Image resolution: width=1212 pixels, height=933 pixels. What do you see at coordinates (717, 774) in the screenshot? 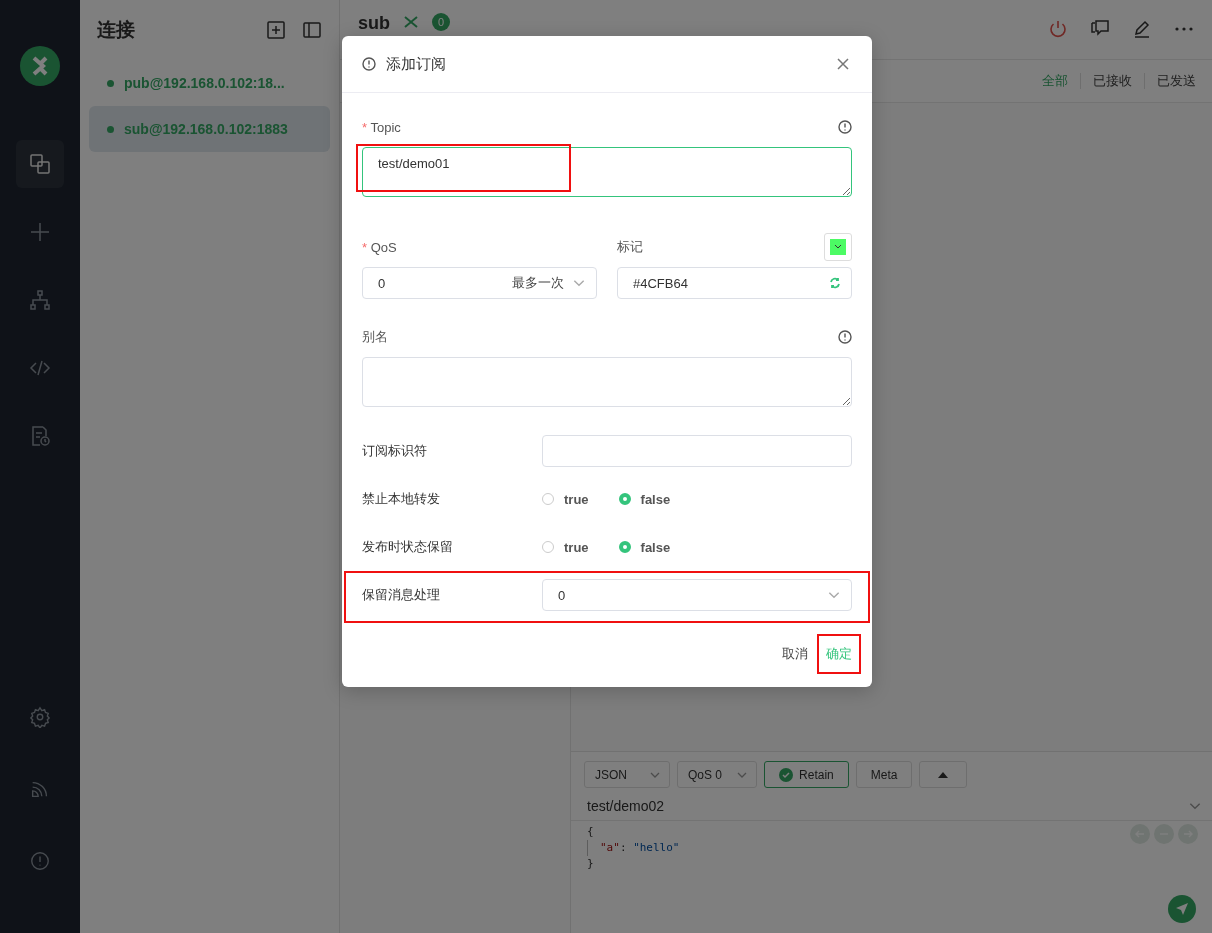
I see `qos-select: QoS 0` at bounding box center [717, 774].